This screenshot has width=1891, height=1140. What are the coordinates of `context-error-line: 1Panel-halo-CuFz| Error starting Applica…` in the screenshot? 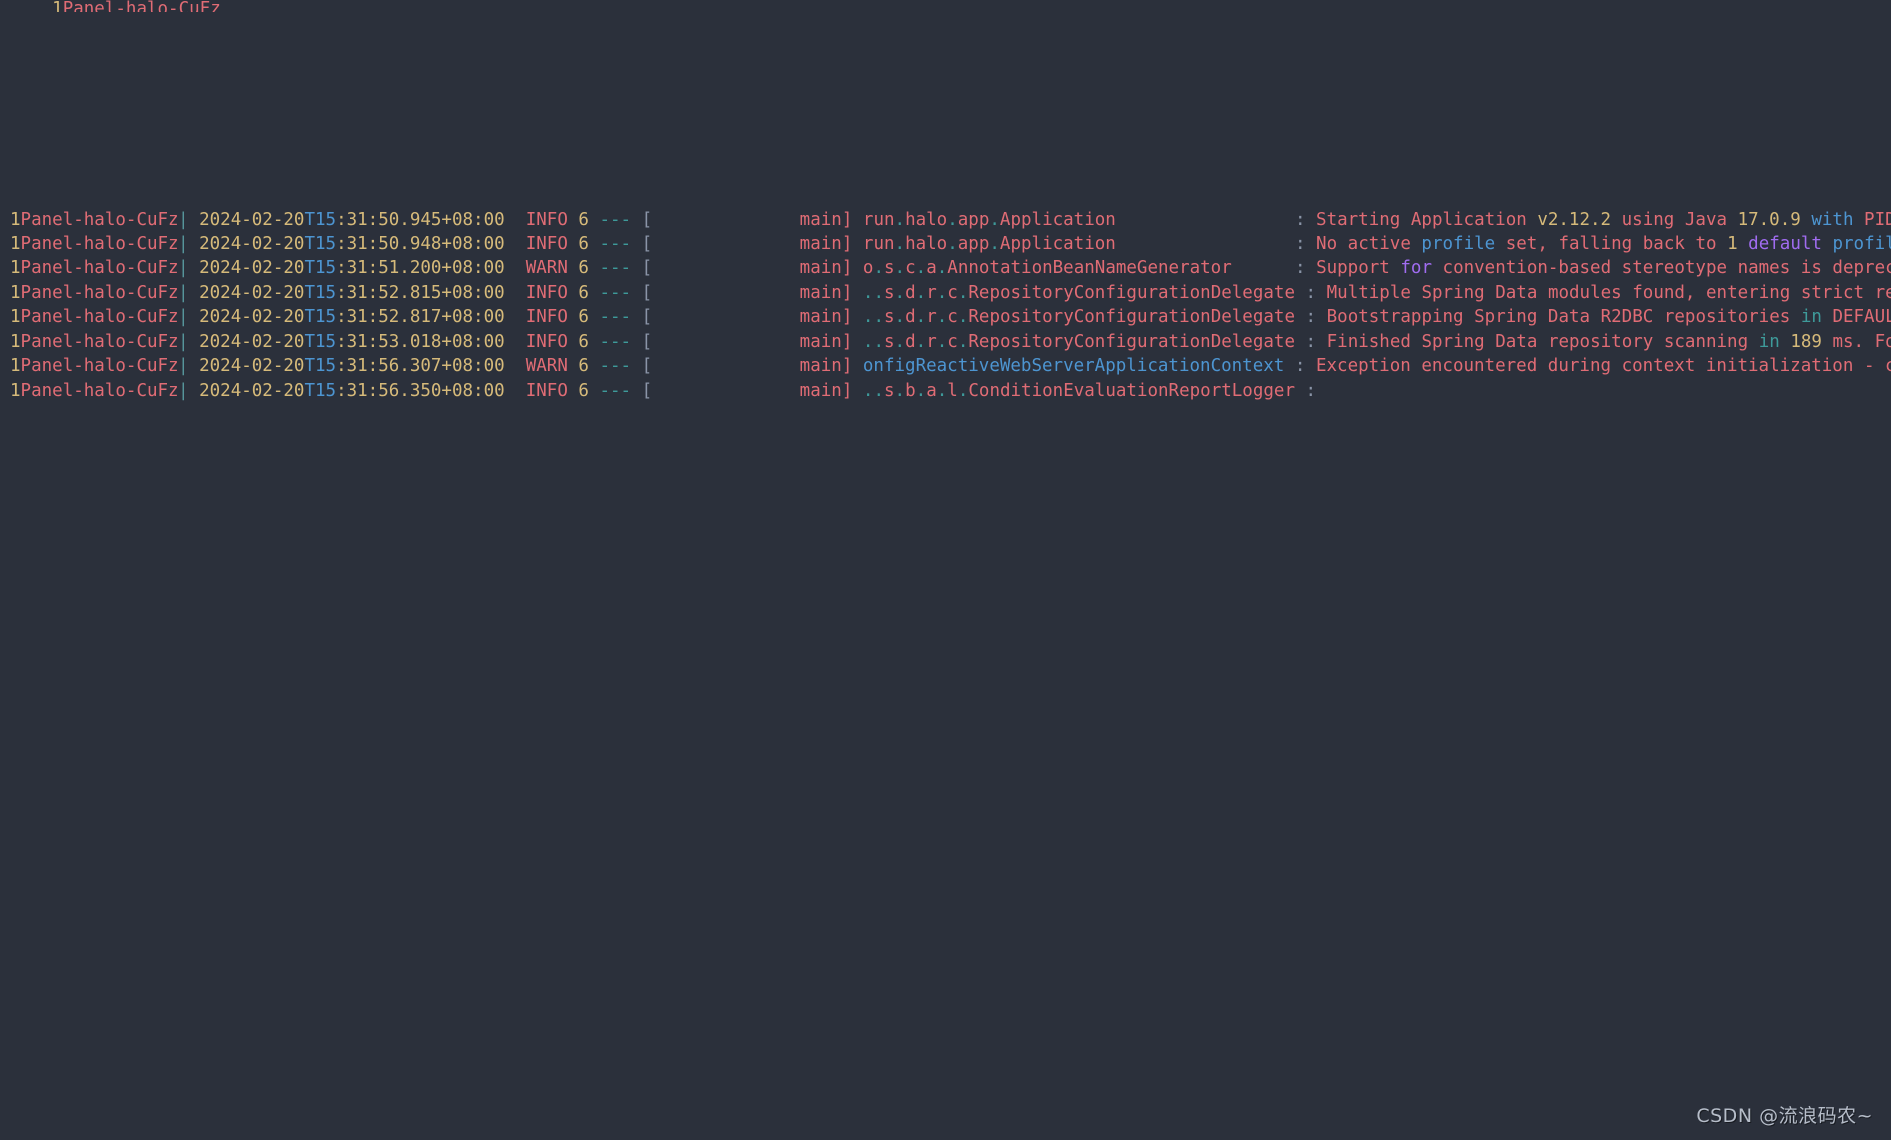 It's located at (945, 439).